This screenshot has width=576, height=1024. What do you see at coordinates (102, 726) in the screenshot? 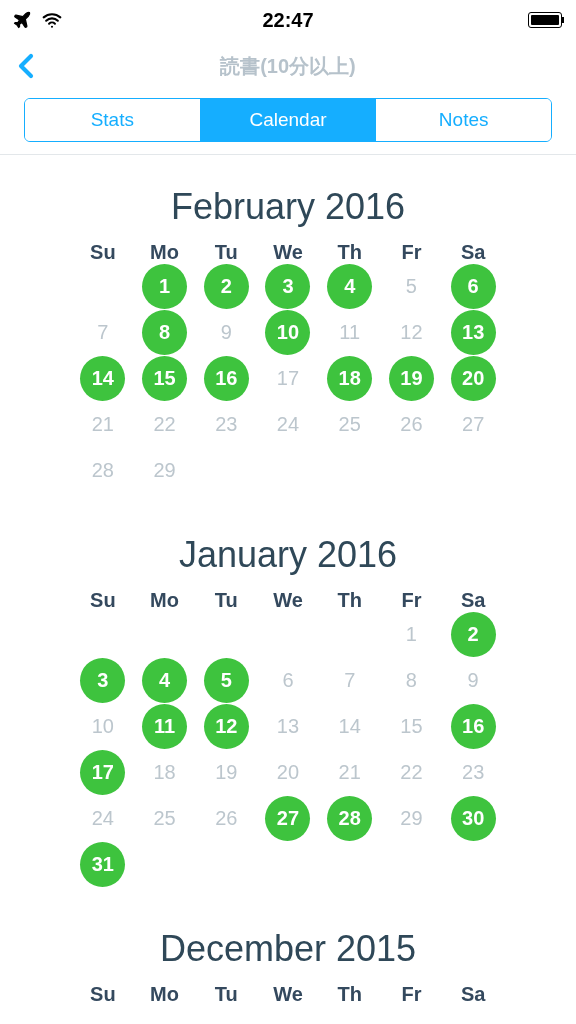
I see `calendar-day: 10` at bounding box center [102, 726].